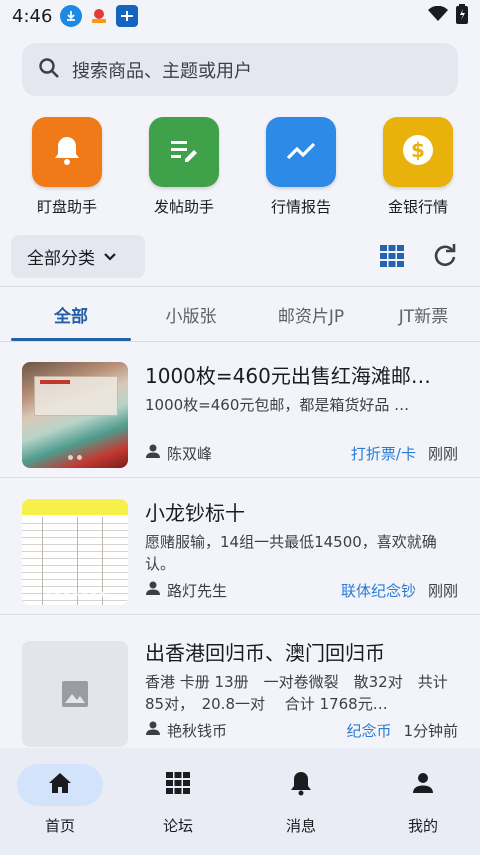  I want to click on listing-title: 1000枚=460元出售红海滩邮资封, so click(295, 376).